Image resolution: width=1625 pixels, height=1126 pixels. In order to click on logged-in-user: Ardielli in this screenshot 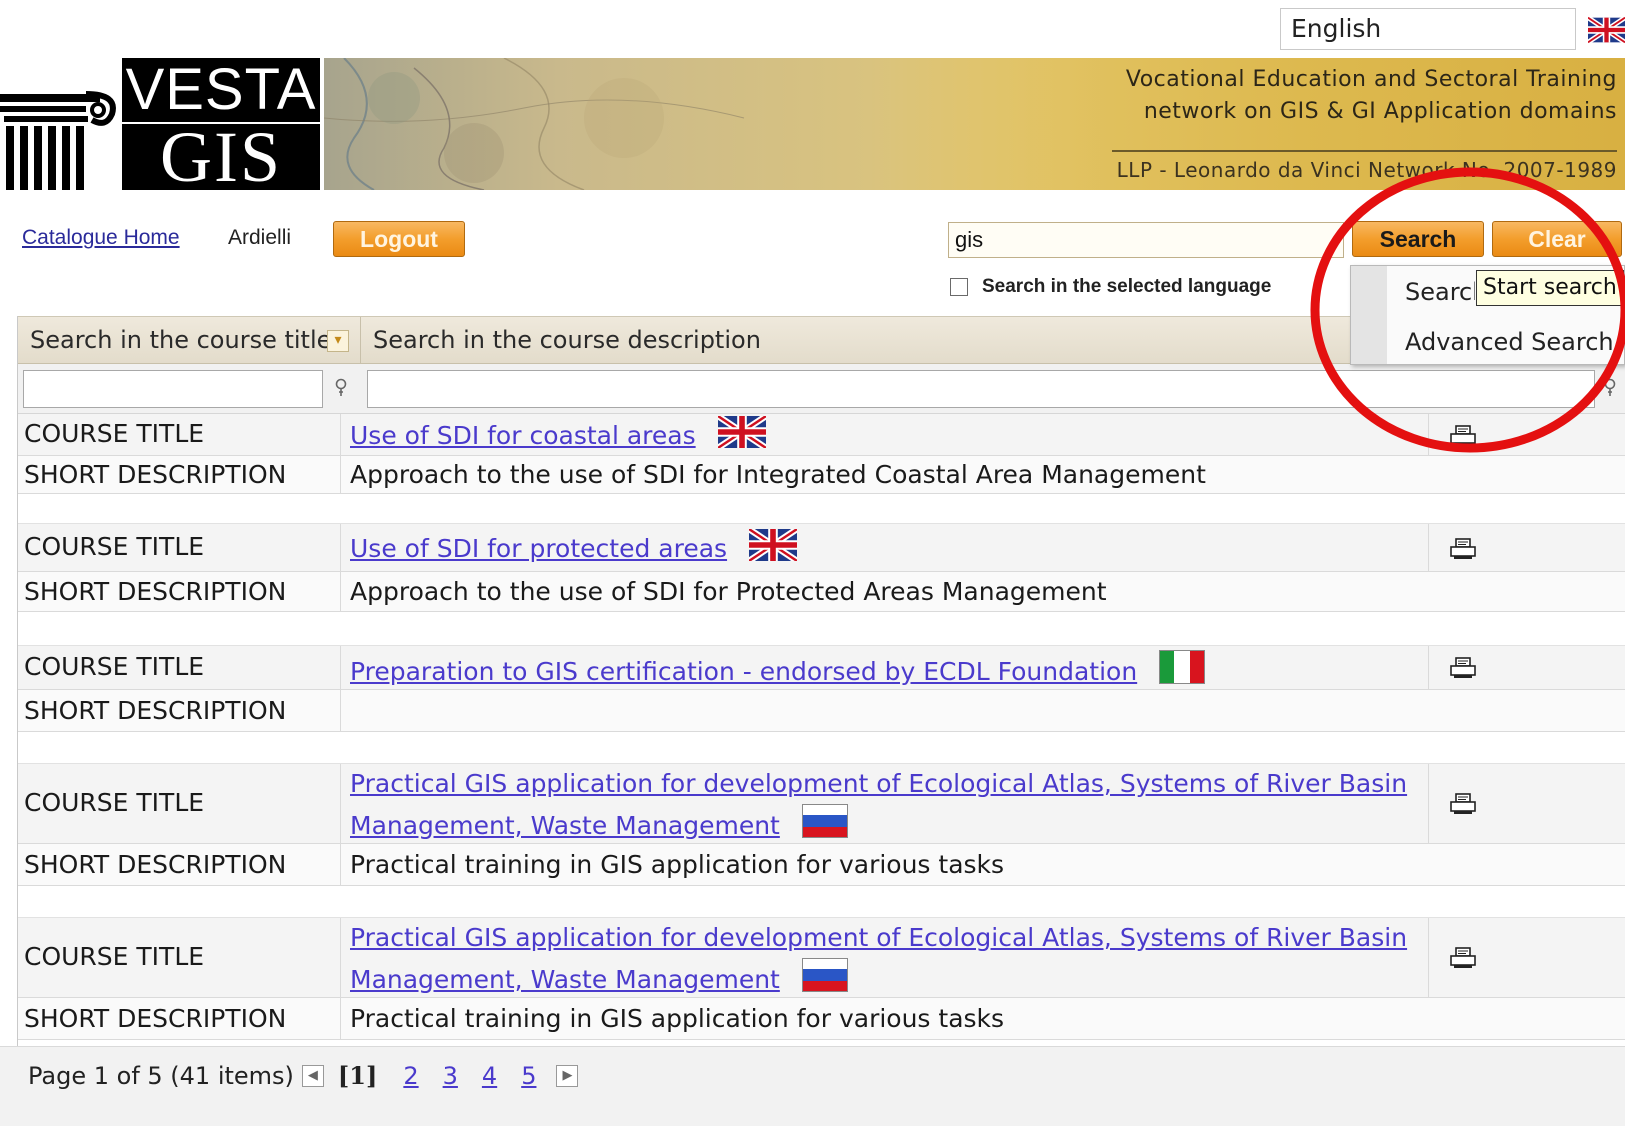, I will do `click(260, 237)`.